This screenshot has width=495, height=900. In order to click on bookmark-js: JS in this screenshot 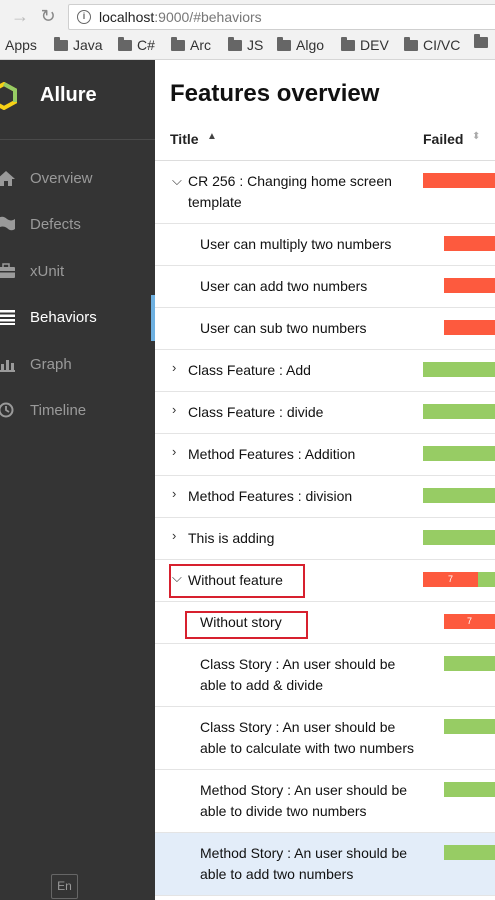, I will do `click(246, 44)`.